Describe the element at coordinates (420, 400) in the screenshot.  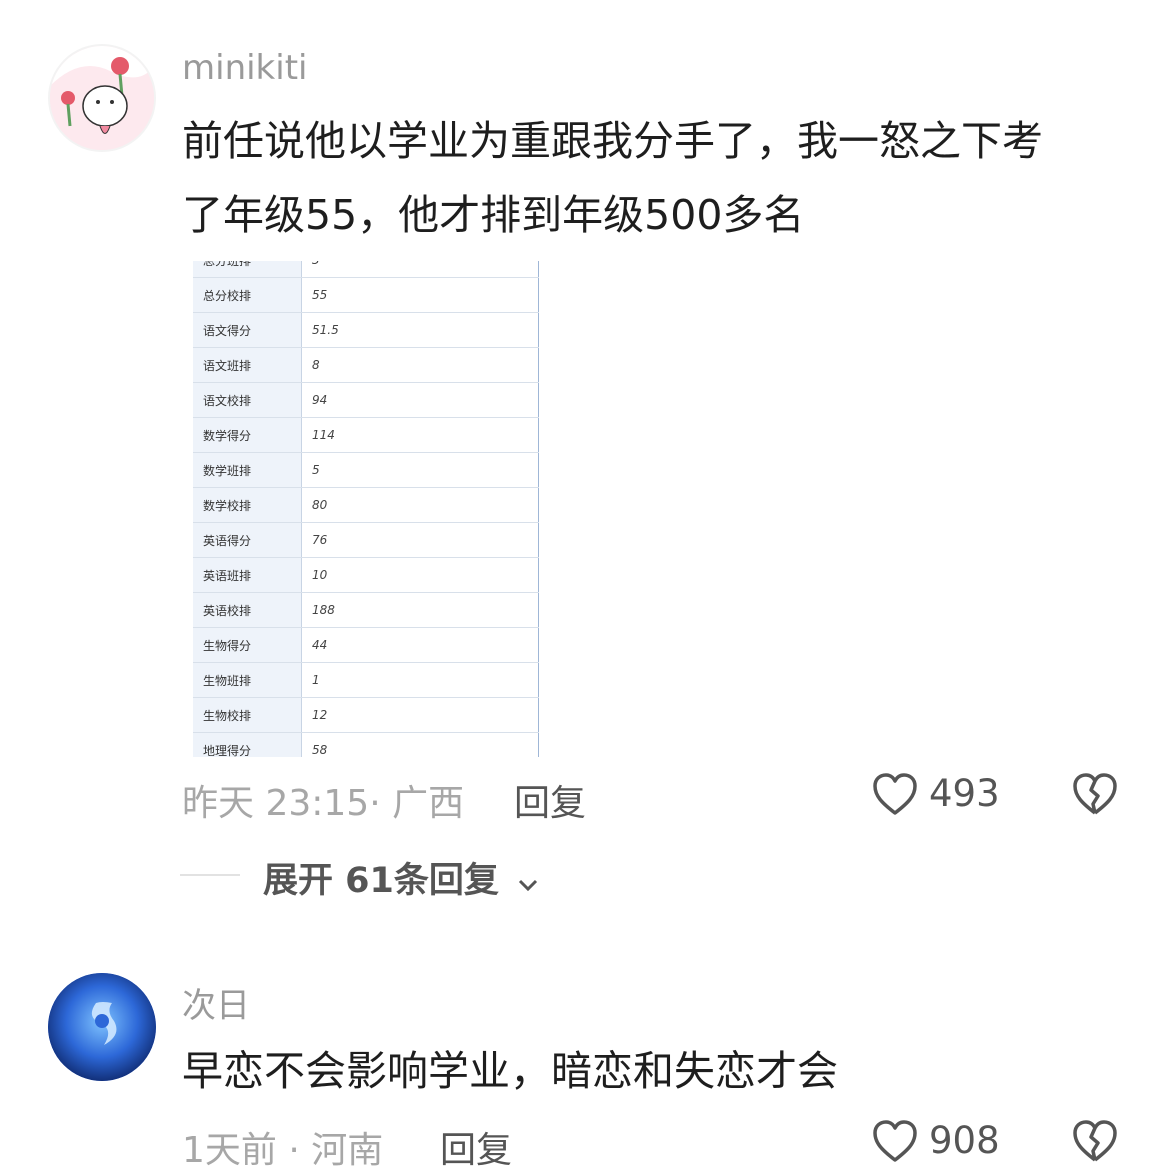
I see `table-cell-value: 94` at that location.